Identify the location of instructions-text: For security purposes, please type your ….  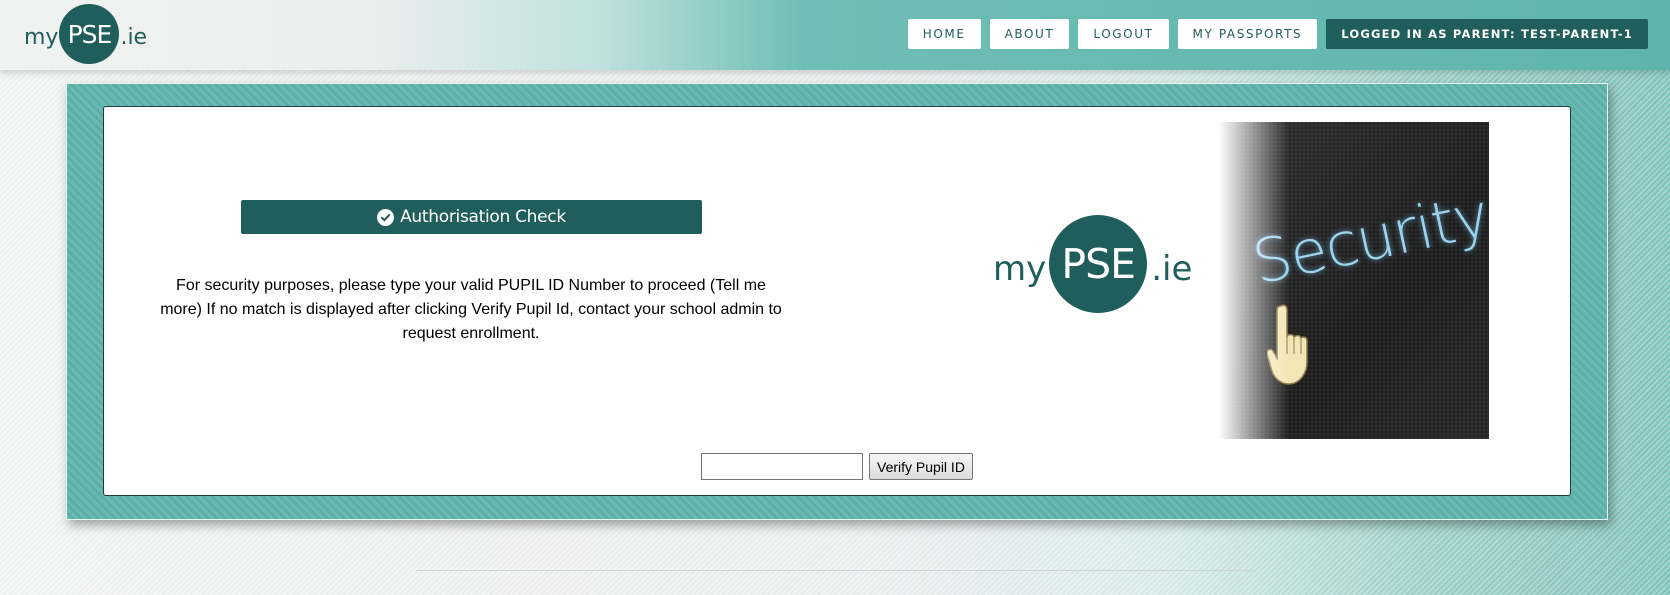
(471, 309).